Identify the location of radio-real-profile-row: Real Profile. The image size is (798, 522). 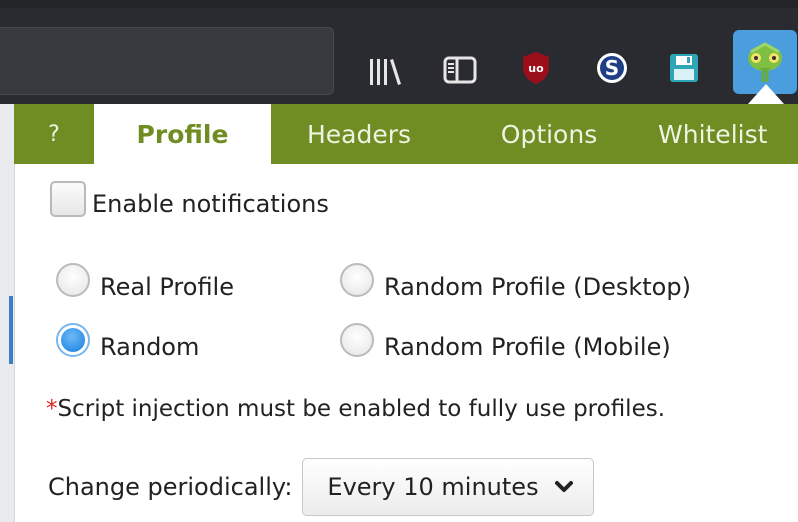
(145, 283).